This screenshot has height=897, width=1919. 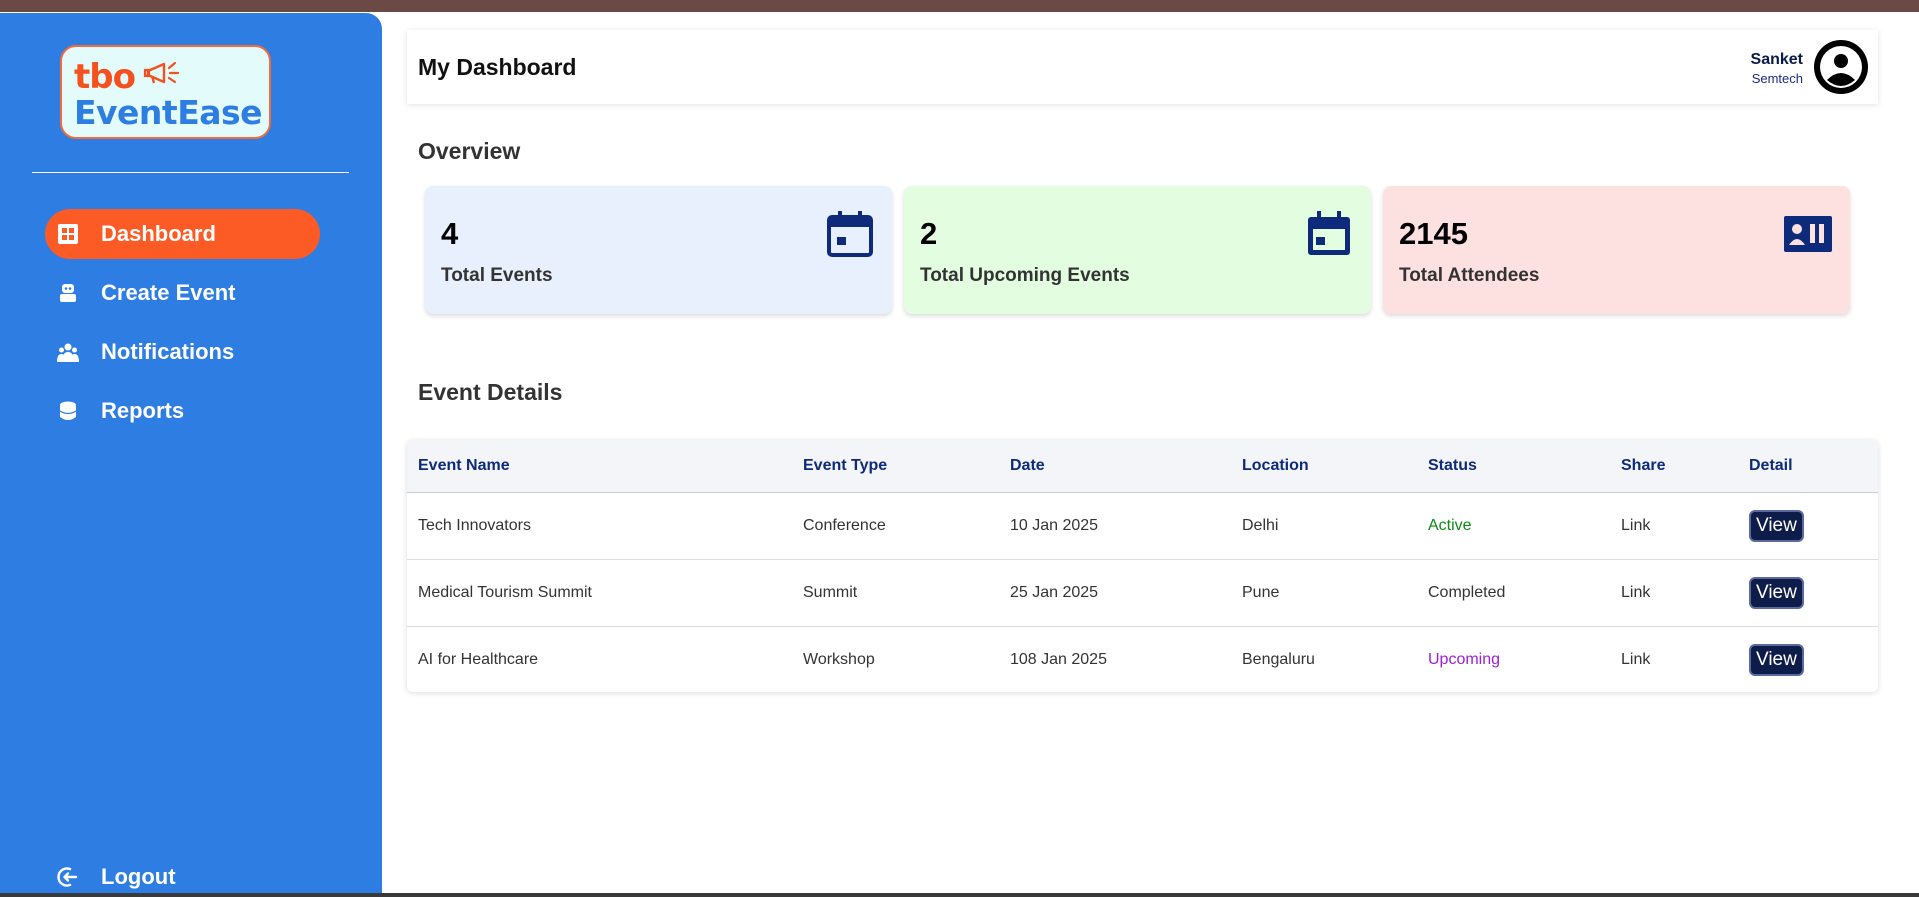 I want to click on avatar-icon, so click(x=1841, y=67).